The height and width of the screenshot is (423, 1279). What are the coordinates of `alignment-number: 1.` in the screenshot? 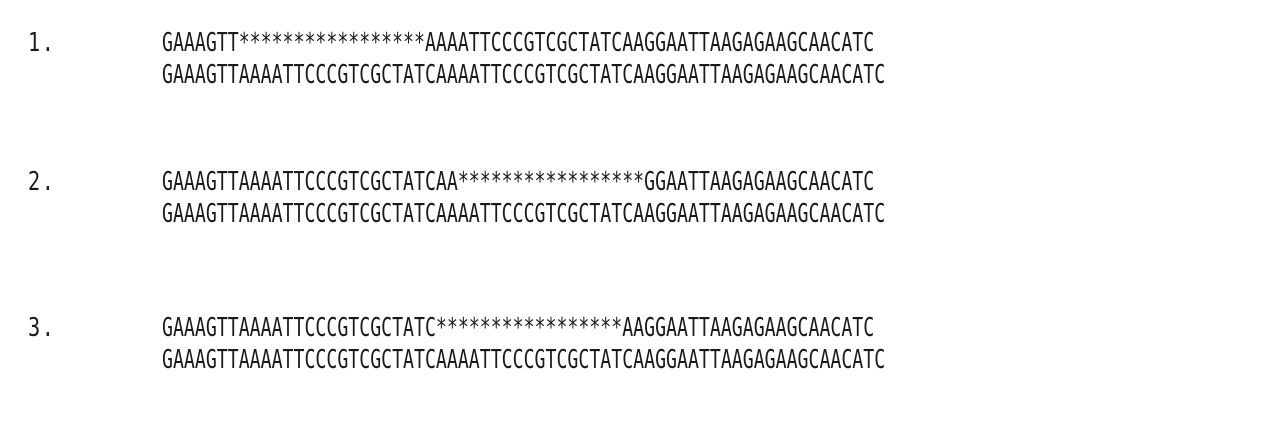 It's located at (42, 43).